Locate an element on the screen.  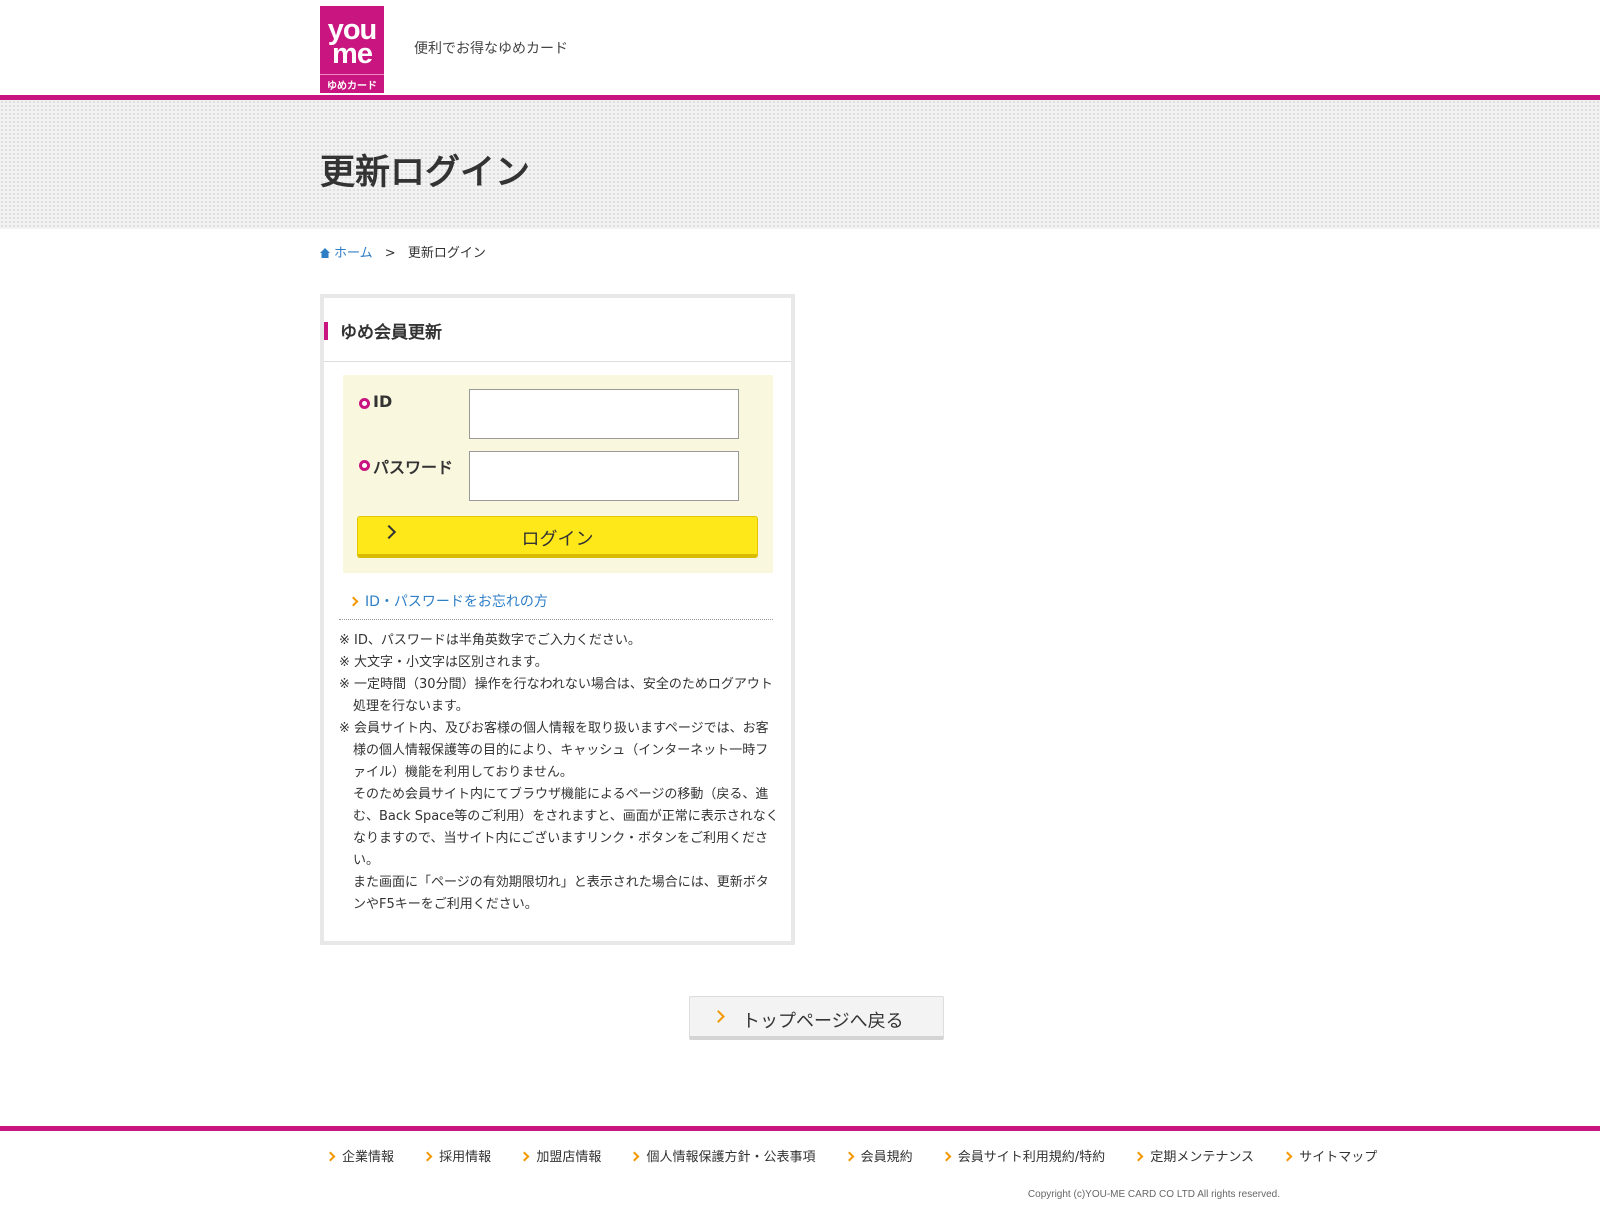
password-row: パスワード is located at coordinates (559, 476).